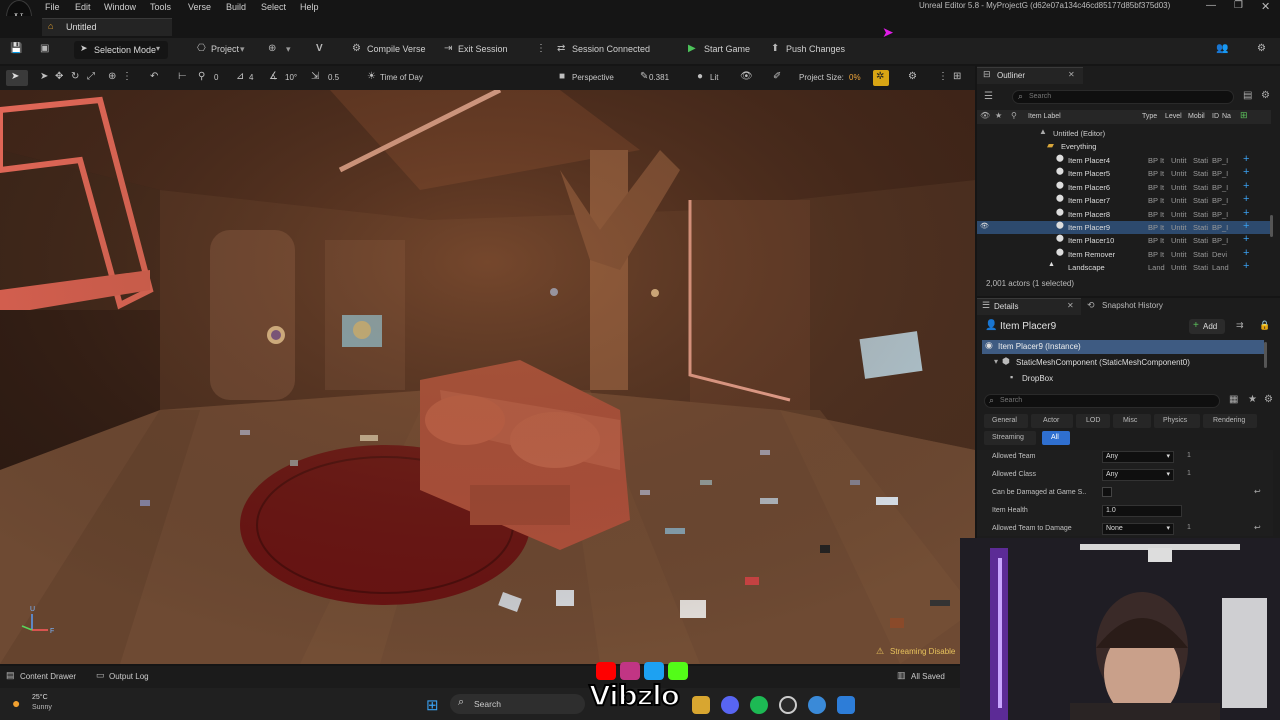  What do you see at coordinates (236, 7) in the screenshot?
I see `menu-build: Build` at bounding box center [236, 7].